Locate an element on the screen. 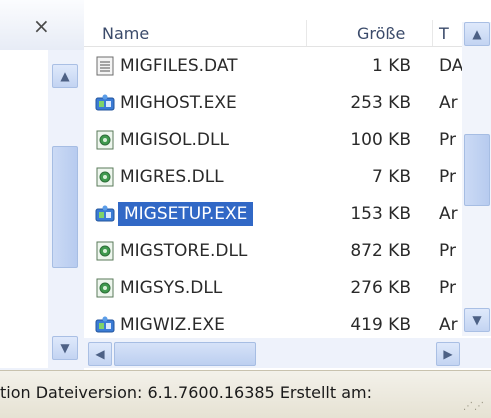  table-row: MIGSTORE.DLL 872 KB Pr is located at coordinates (270, 251).